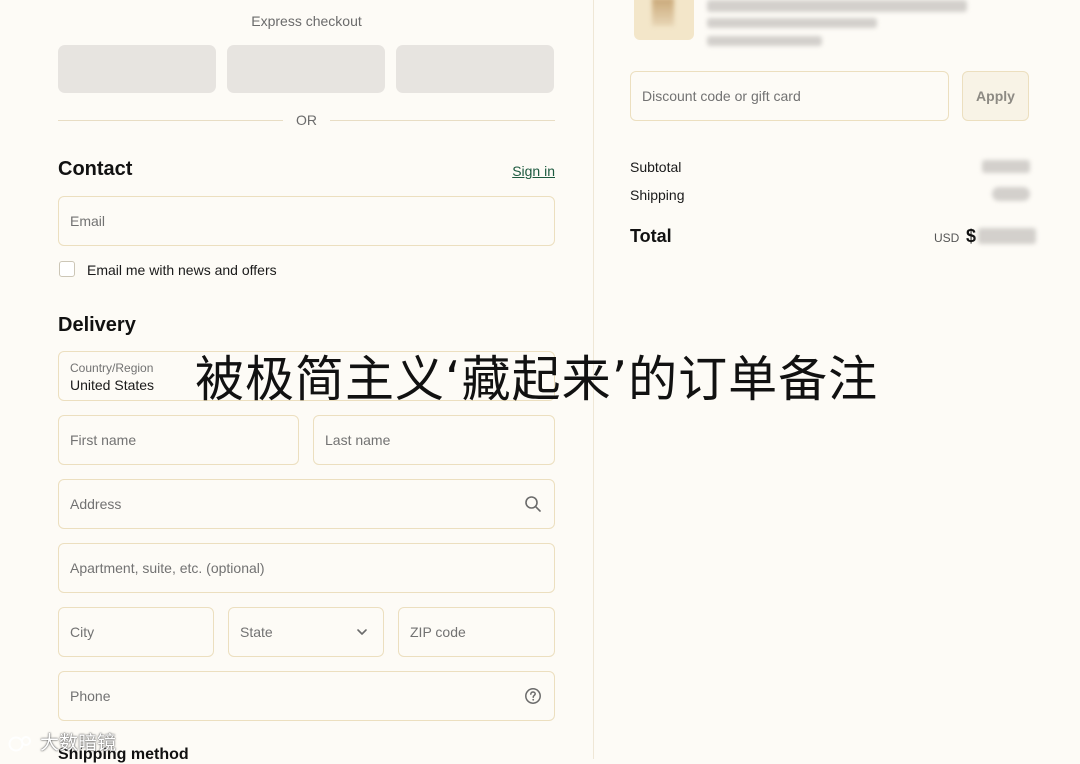  Describe the element at coordinates (651, 236) in the screenshot. I see `total-label: Total` at that location.